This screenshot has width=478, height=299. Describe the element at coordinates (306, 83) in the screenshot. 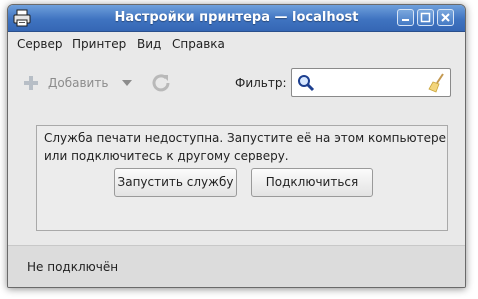

I see `magnifier-icon` at that location.